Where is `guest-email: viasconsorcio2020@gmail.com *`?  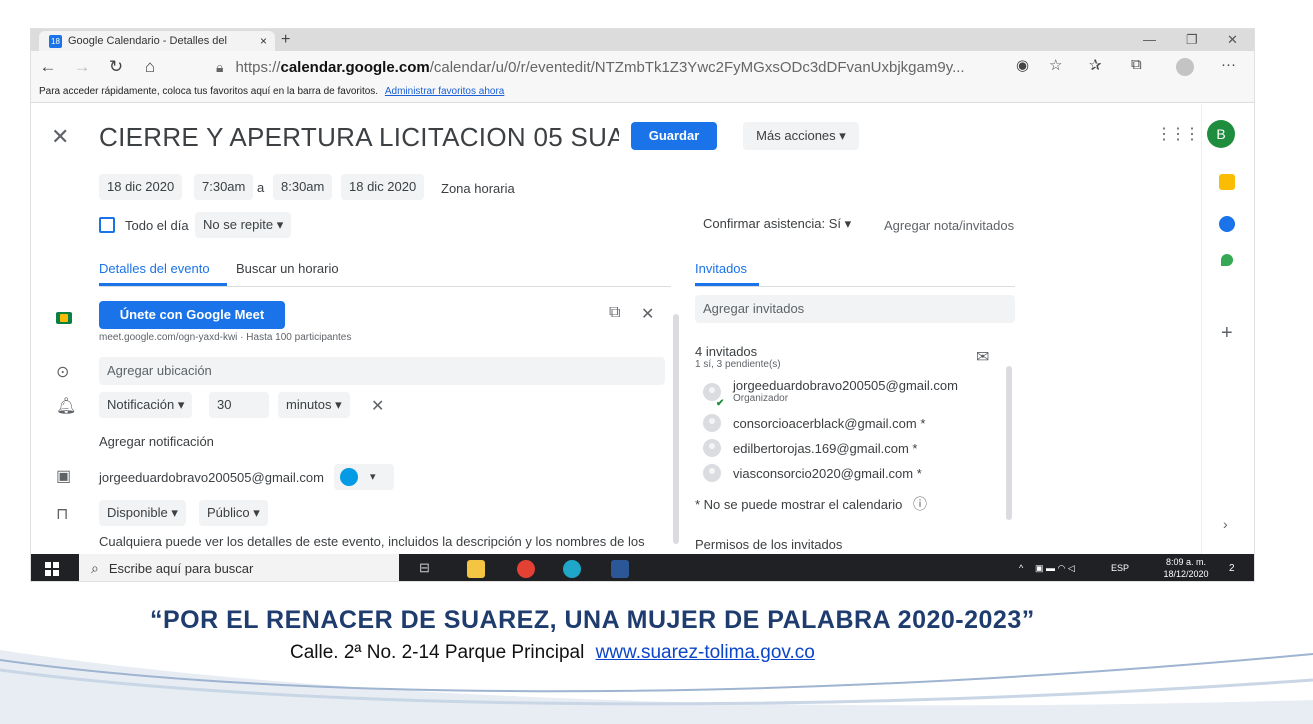
guest-email: viasconsorcio2020@gmail.com * is located at coordinates (827, 473).